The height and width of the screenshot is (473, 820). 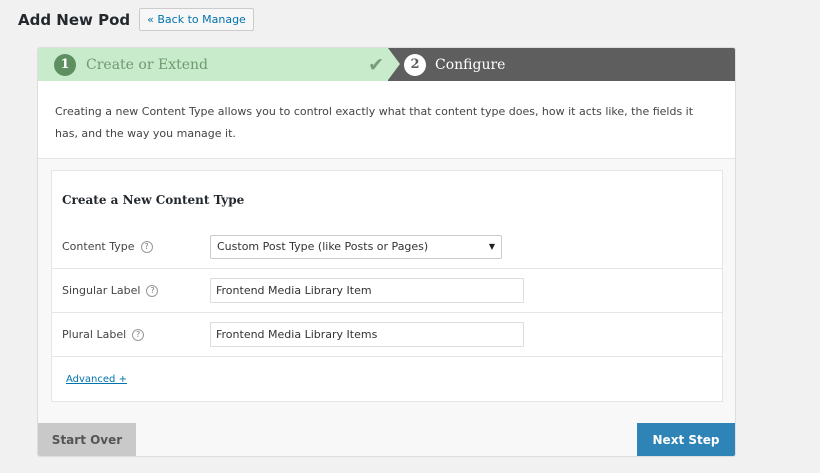 I want to click on step-label: Configure, so click(x=470, y=64).